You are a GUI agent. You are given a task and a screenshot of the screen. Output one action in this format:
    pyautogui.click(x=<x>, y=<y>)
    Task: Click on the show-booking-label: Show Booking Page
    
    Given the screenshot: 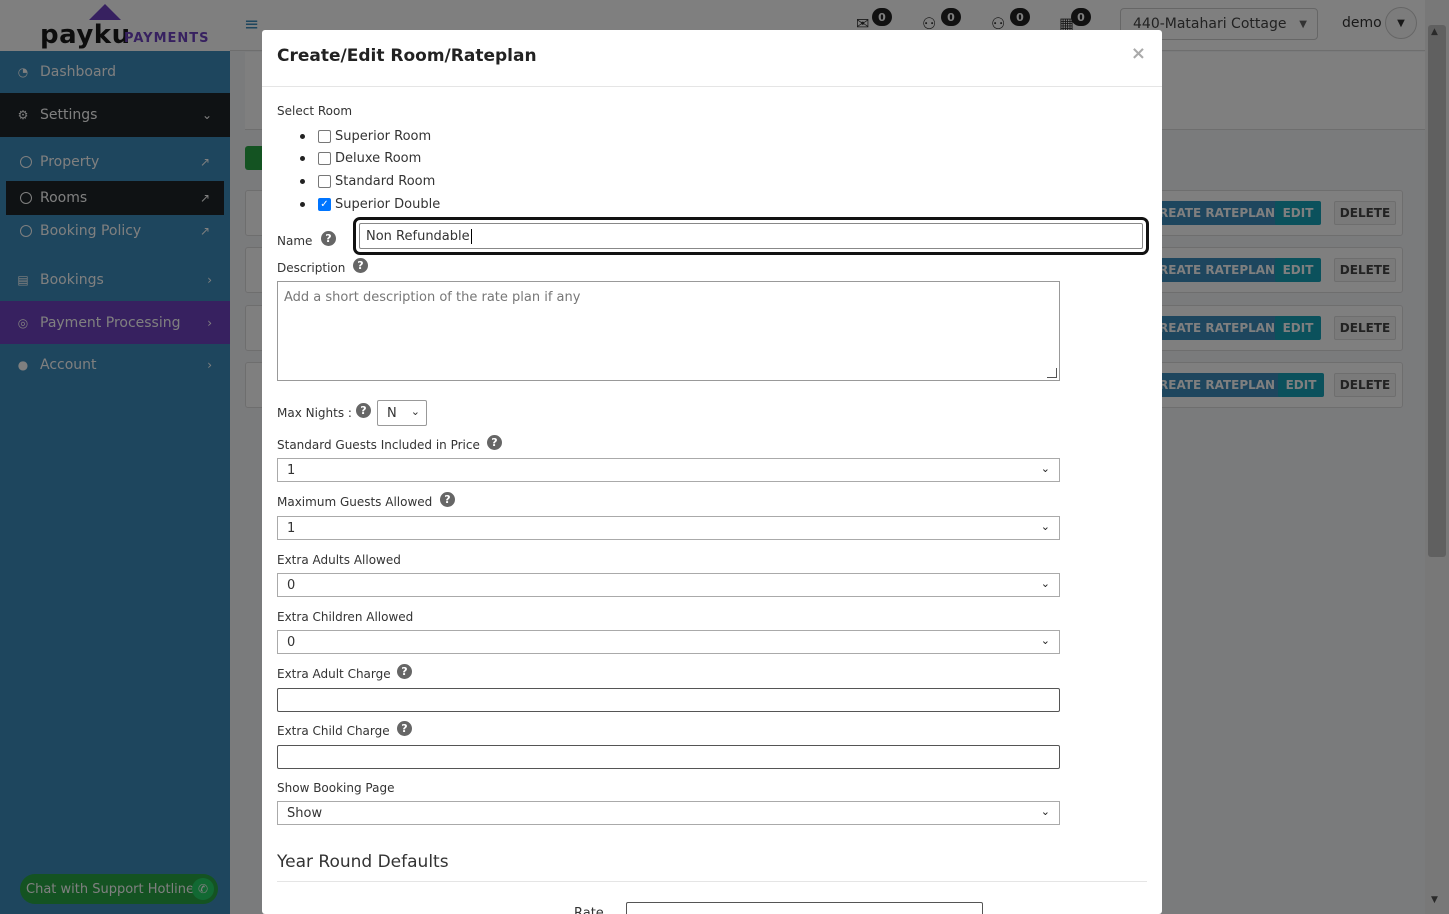 What is the action you would take?
    pyautogui.click(x=336, y=788)
    